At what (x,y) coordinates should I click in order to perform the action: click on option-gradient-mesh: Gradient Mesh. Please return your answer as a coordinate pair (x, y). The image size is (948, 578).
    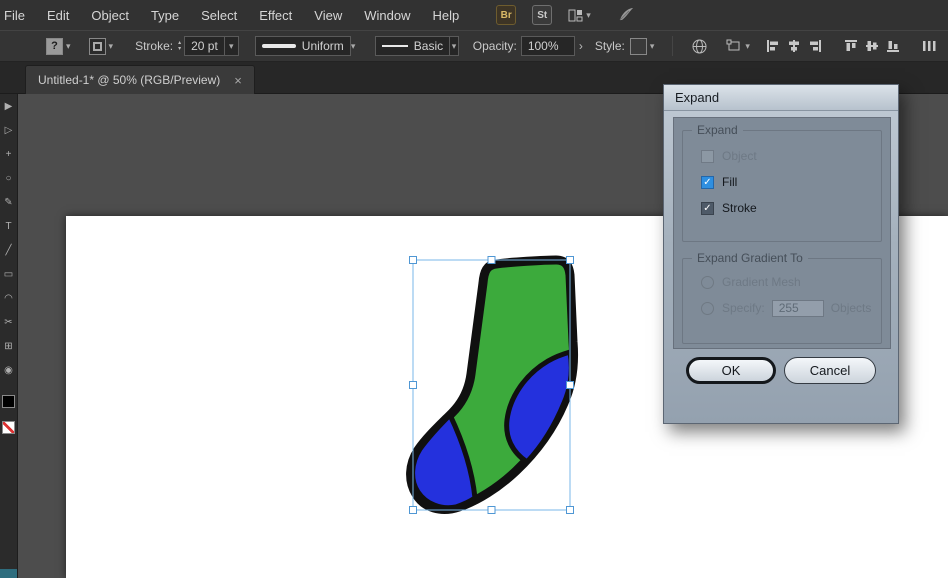
    Looking at the image, I should click on (782, 282).